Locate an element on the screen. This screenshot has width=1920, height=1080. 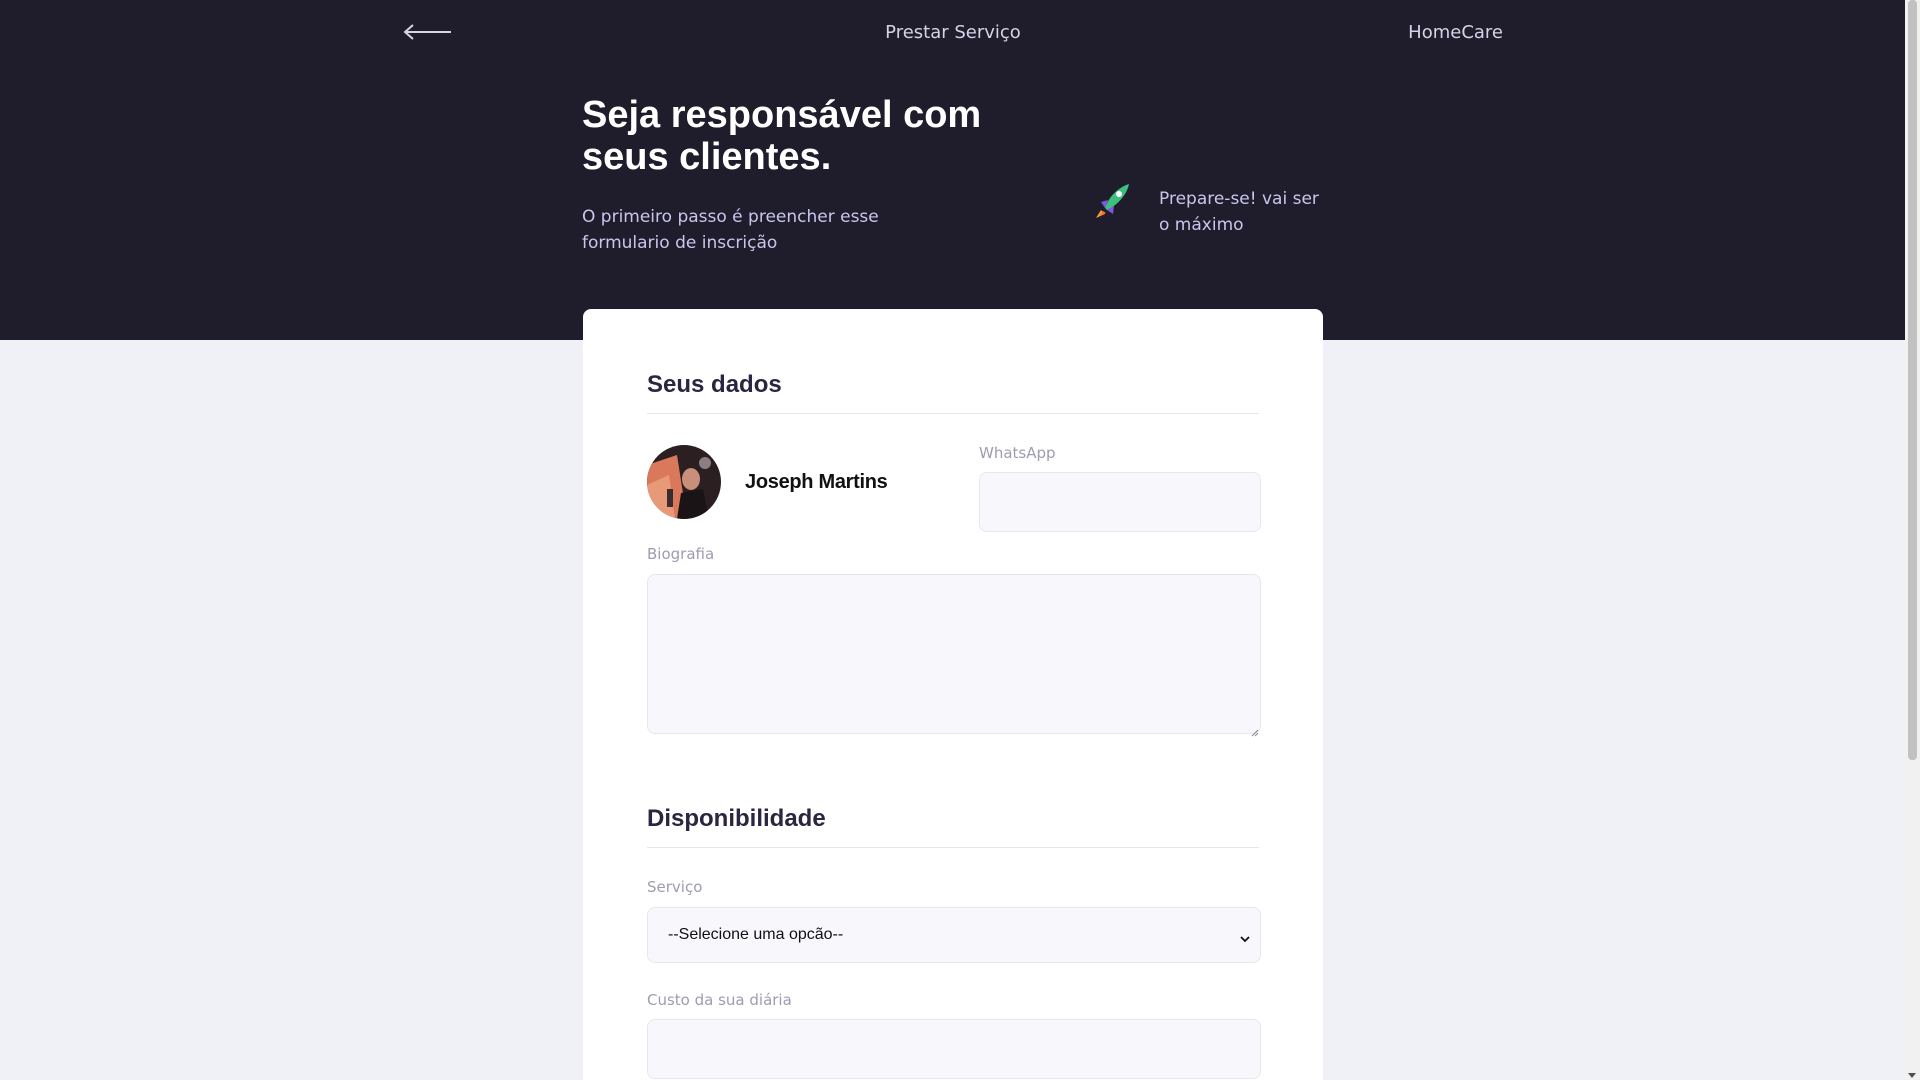
section-title-availability: Disponibilidade is located at coordinates (953, 826).